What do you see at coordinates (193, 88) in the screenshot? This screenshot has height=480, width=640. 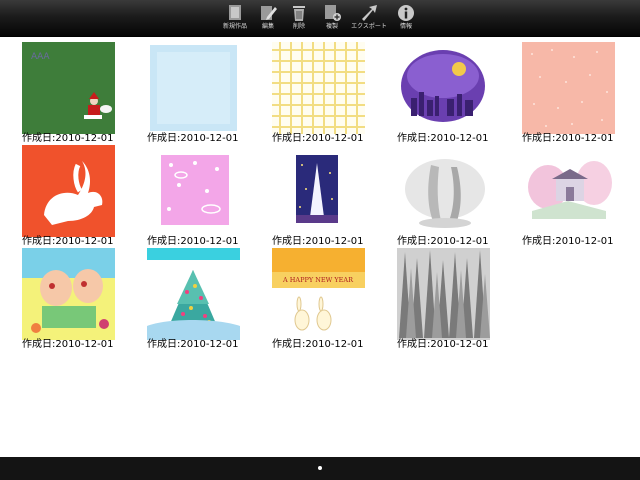 I see `artwork-thumbnail-light-blue` at bounding box center [193, 88].